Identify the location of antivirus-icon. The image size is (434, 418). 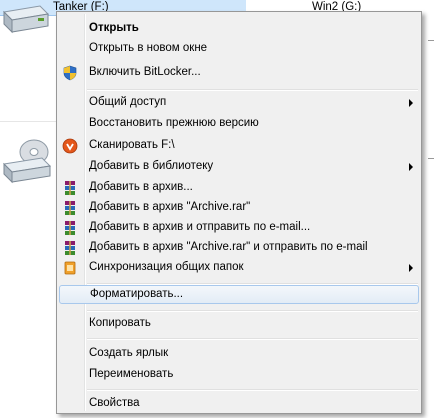
(70, 146).